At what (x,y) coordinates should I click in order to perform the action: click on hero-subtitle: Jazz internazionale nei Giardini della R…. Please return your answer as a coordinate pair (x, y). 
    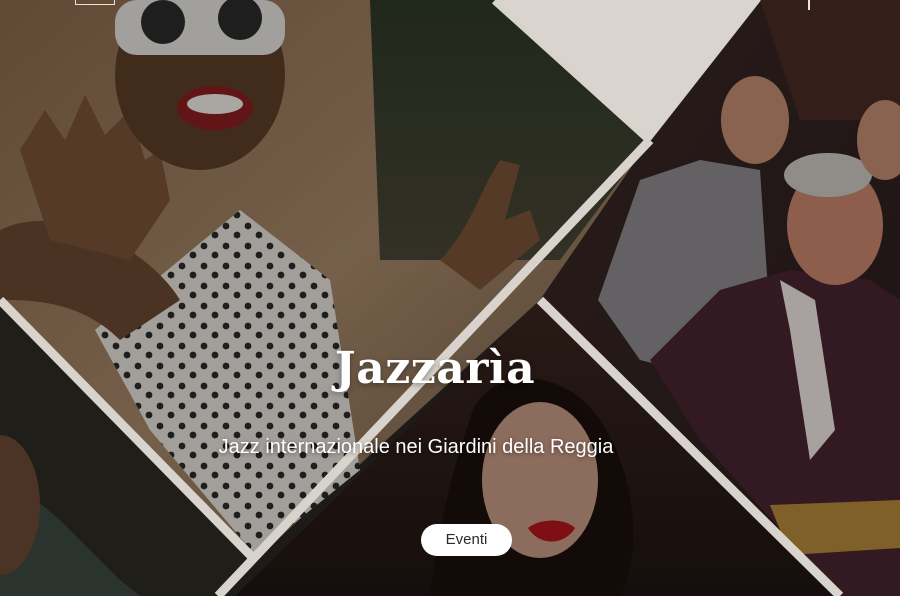
    Looking at the image, I should click on (416, 447).